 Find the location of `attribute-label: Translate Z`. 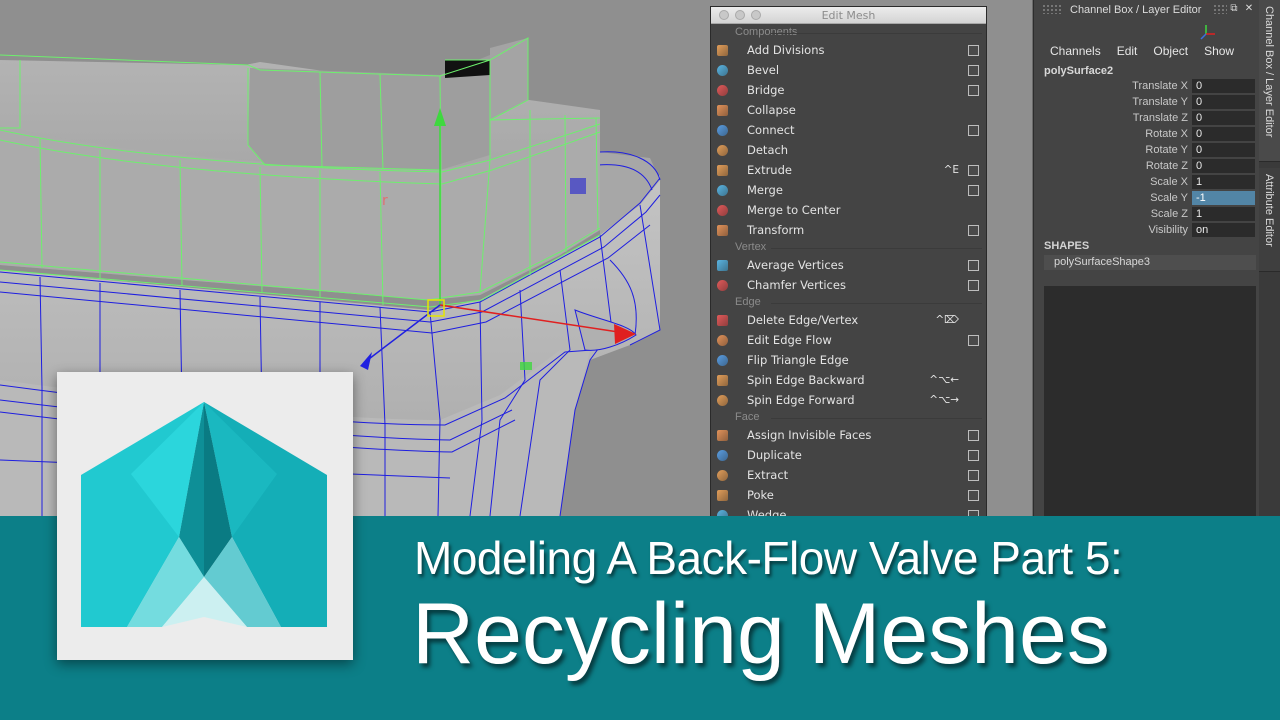

attribute-label: Translate Z is located at coordinates (1160, 118).